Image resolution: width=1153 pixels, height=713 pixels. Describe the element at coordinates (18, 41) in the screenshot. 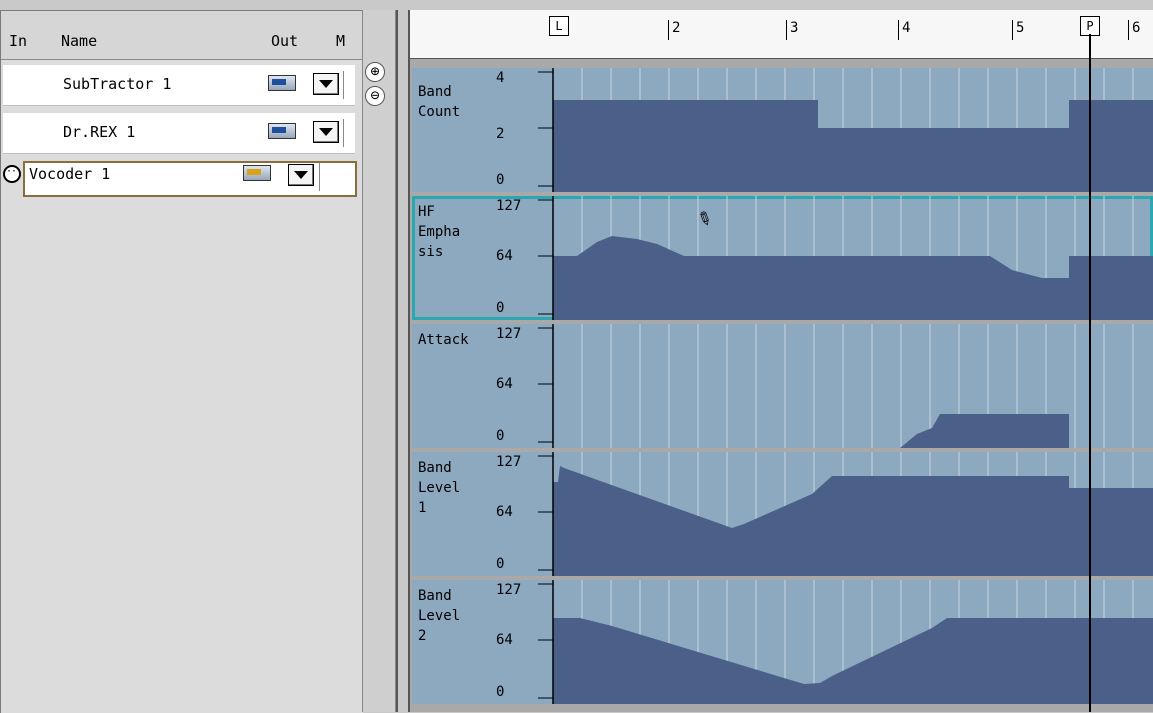

I see `header-in: In` at that location.